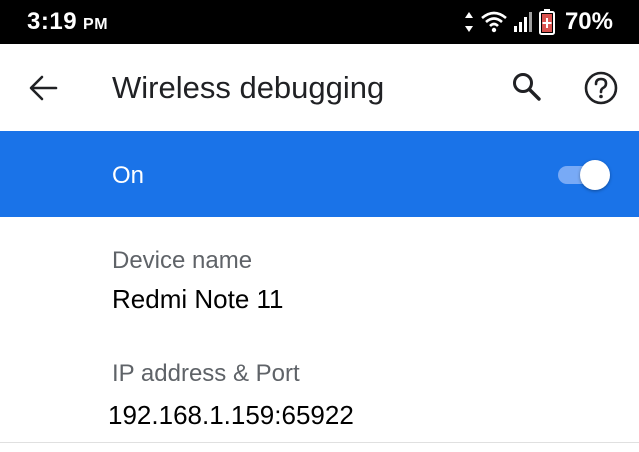  What do you see at coordinates (231, 415) in the screenshot?
I see `pref-ip-address-port-value: 192.168.1.159:65922` at bounding box center [231, 415].